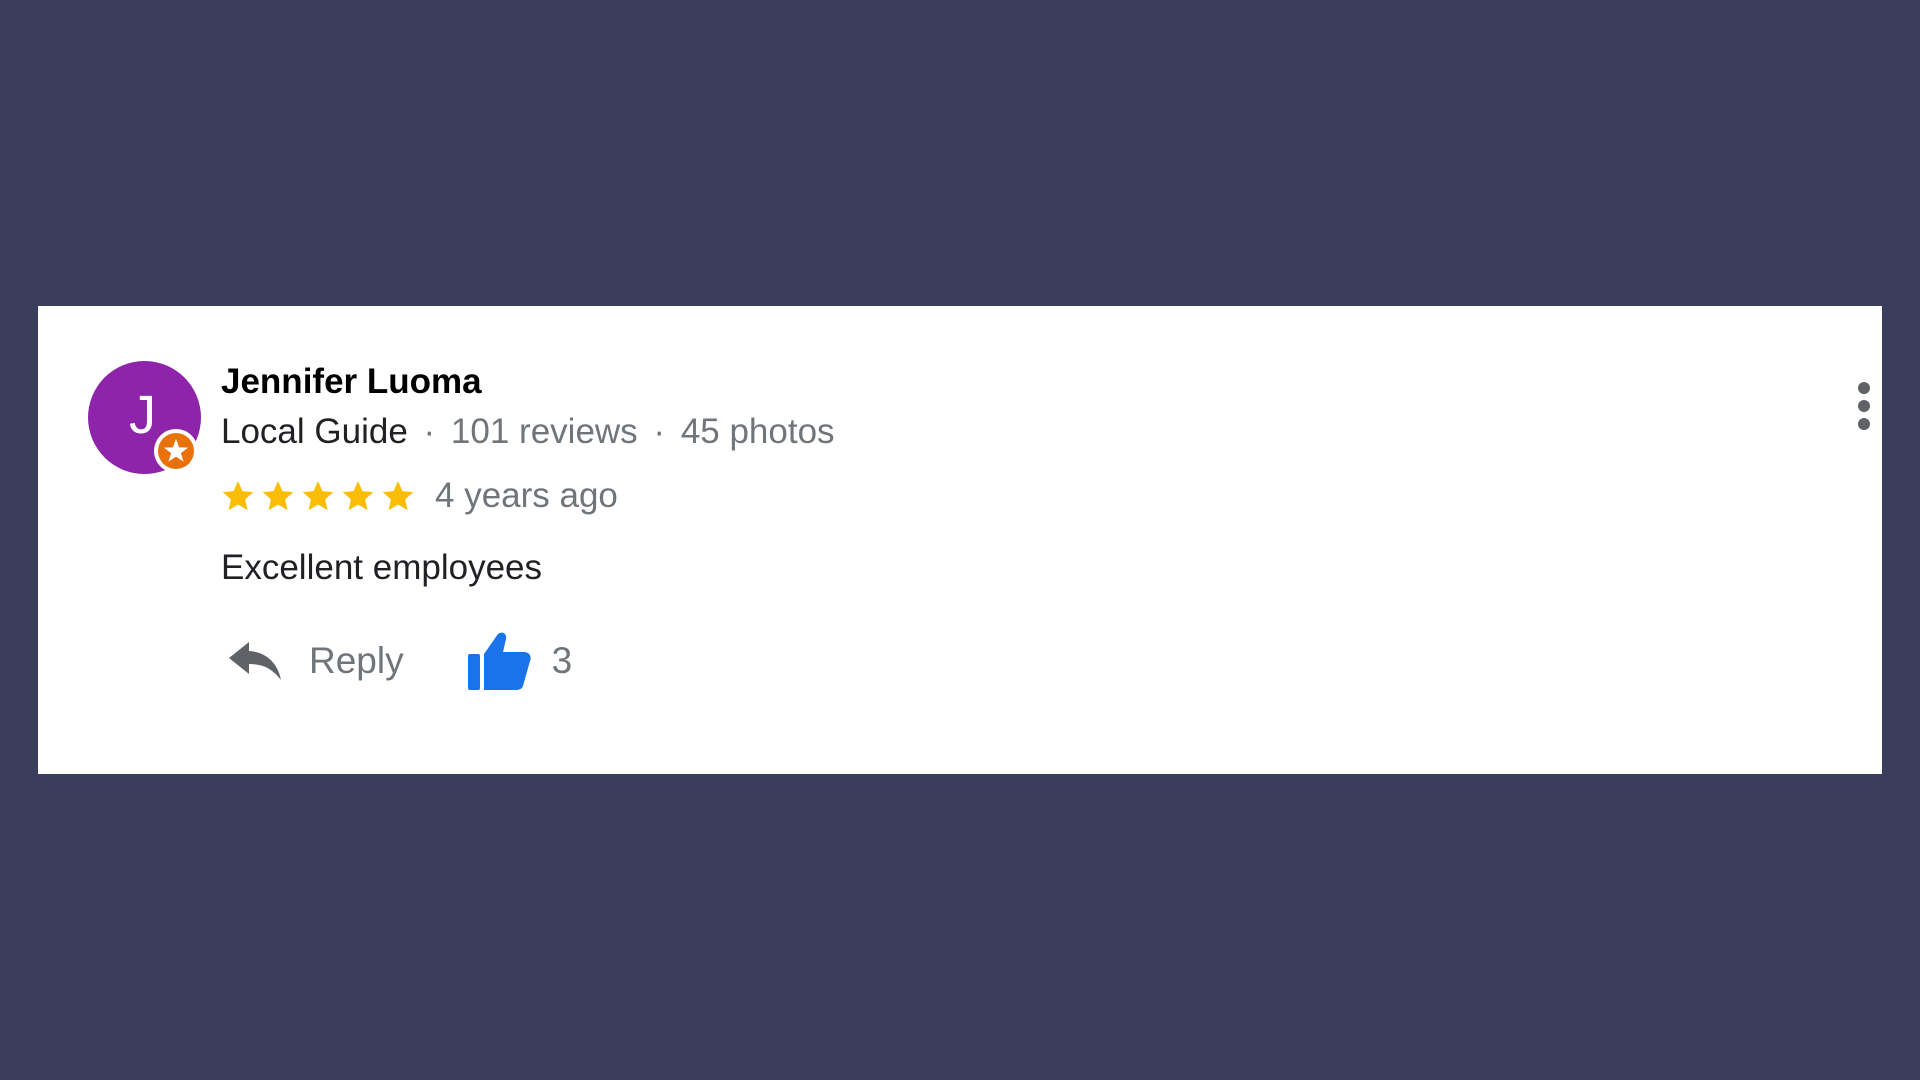  Describe the element at coordinates (526, 495) in the screenshot. I see `review-time: 4 years ago` at that location.